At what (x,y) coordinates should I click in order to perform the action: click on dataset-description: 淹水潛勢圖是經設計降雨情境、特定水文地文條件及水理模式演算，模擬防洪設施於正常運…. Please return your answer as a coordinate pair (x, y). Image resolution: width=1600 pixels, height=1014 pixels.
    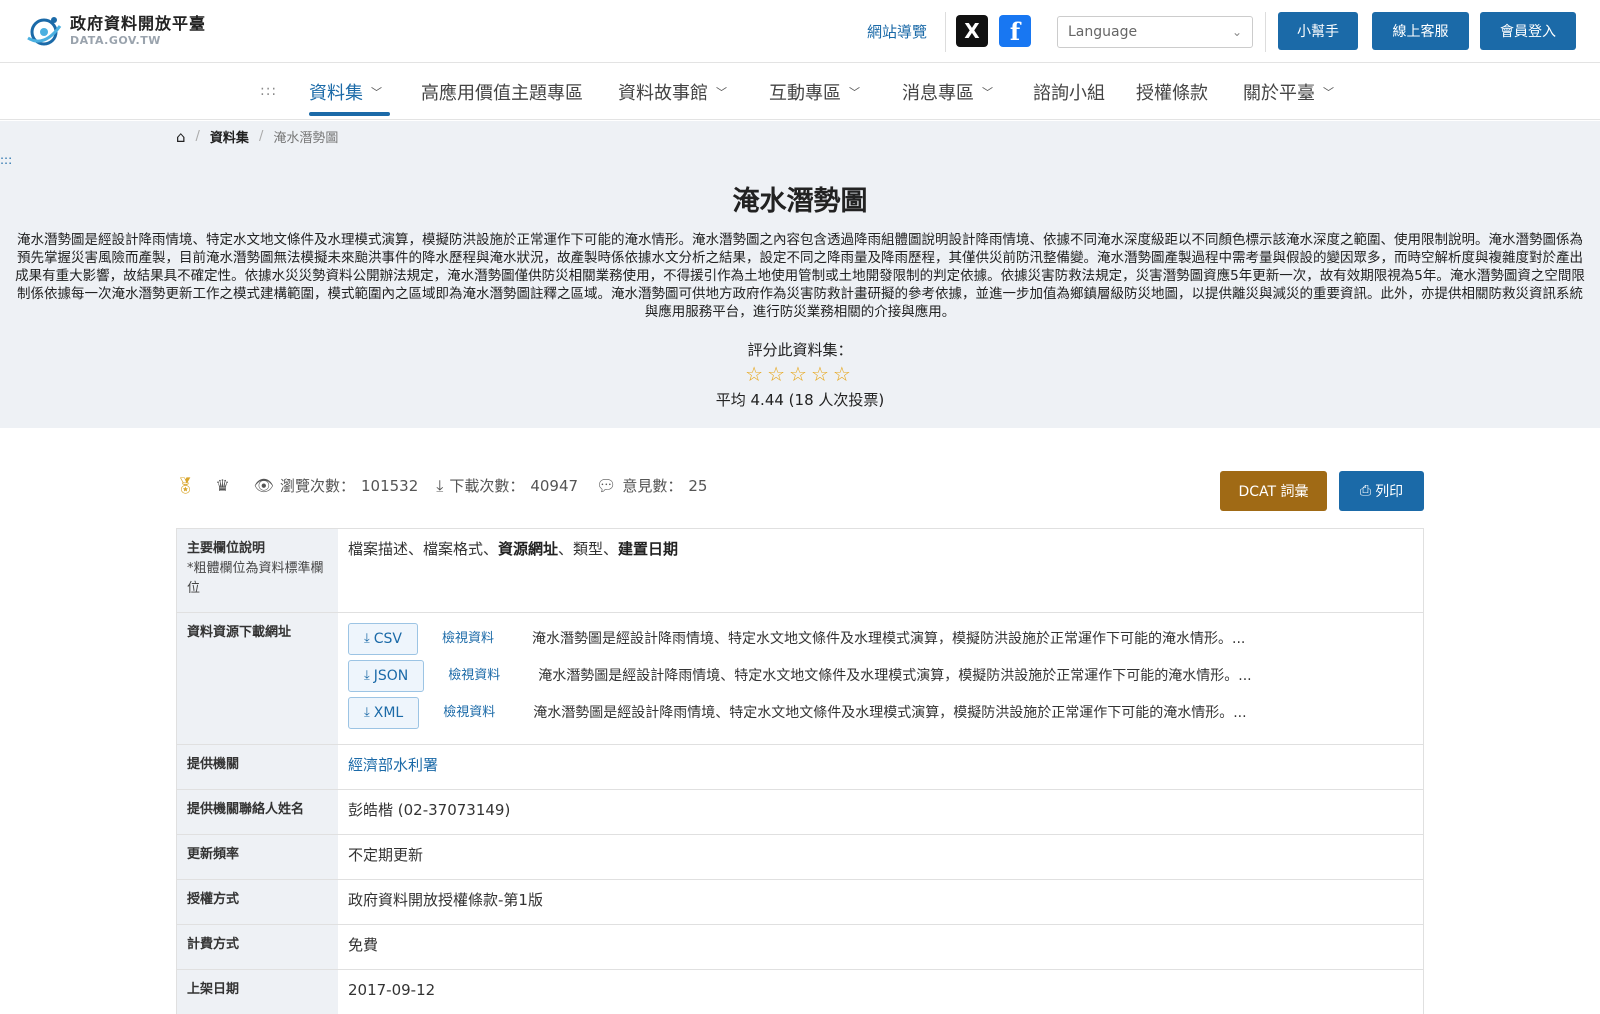
    Looking at the image, I should click on (800, 276).